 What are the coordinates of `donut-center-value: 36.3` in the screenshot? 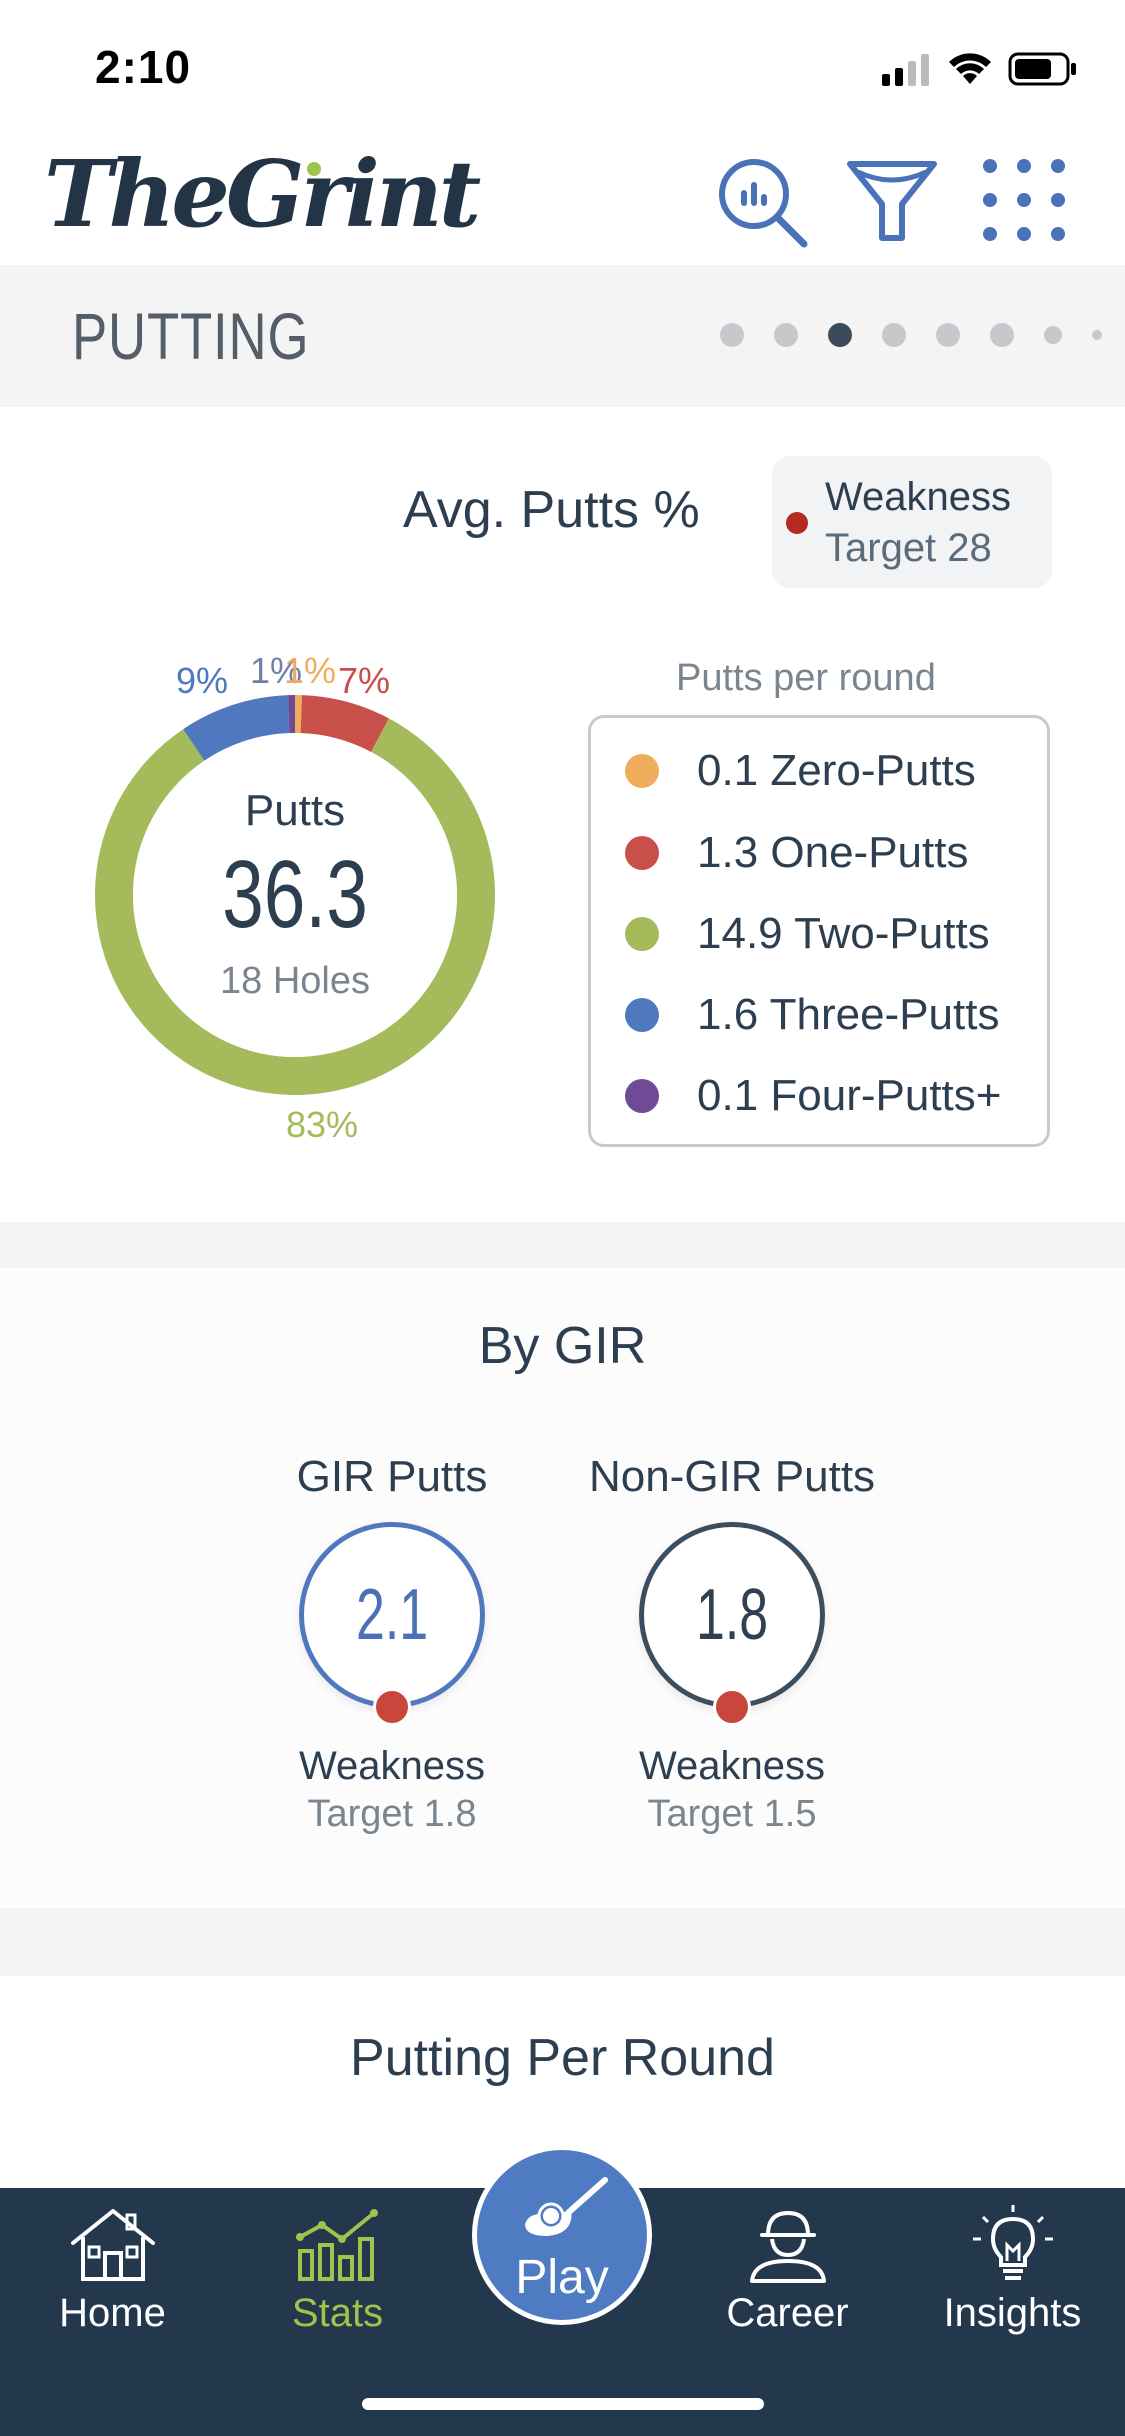 It's located at (295, 894).